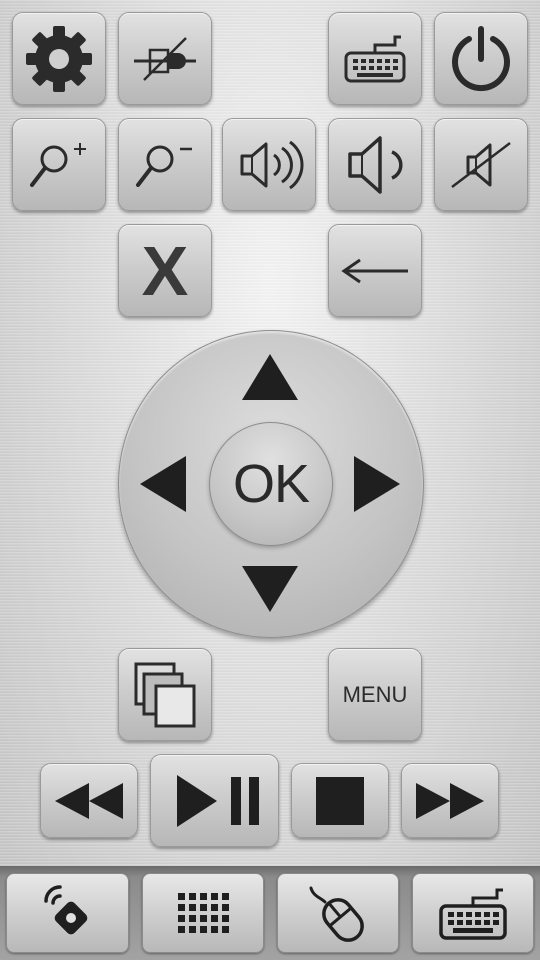 The height and width of the screenshot is (960, 540). I want to click on volume-down-button, so click(375, 164).